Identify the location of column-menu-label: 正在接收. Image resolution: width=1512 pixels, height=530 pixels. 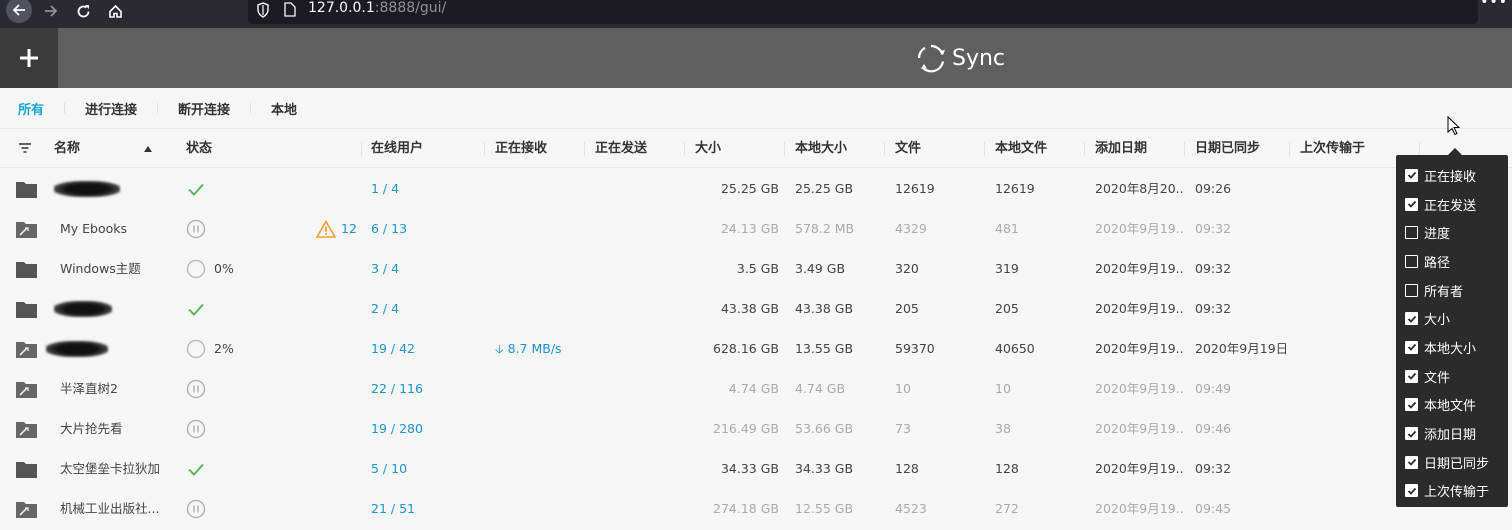
(1450, 177).